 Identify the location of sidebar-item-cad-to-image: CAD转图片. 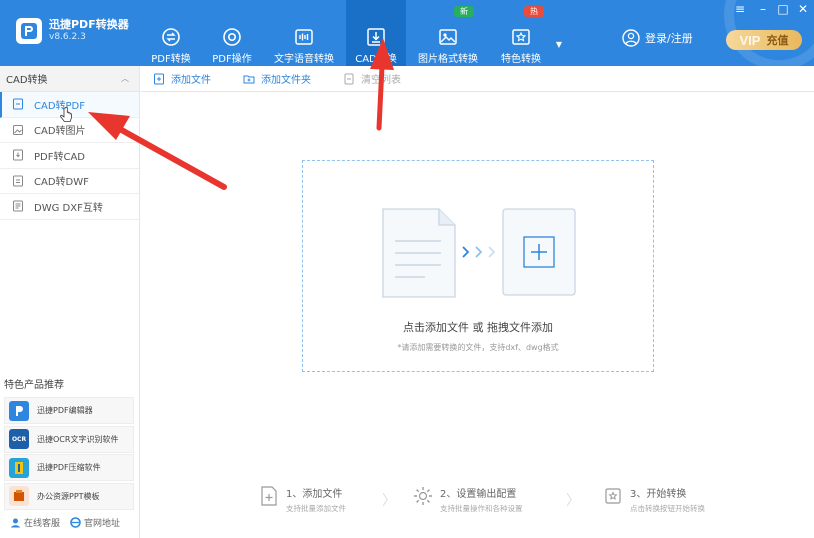
(69, 130).